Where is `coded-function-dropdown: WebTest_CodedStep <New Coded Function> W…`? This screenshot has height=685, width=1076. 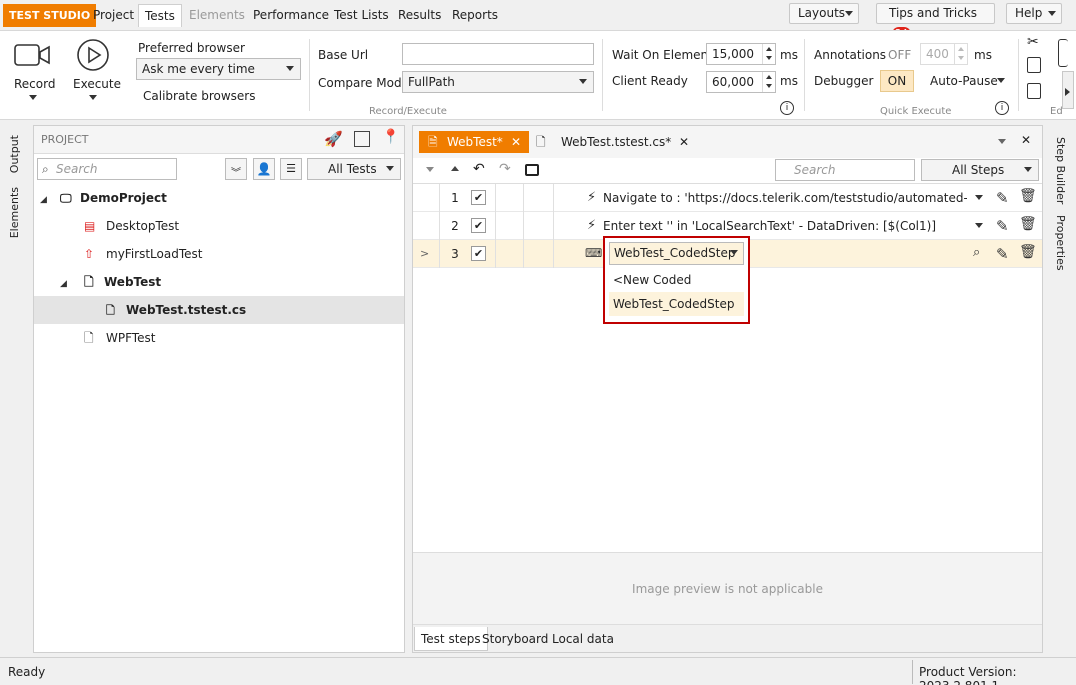
coded-function-dropdown: WebTest_CodedStep <New Coded Function> W… is located at coordinates (676, 280).